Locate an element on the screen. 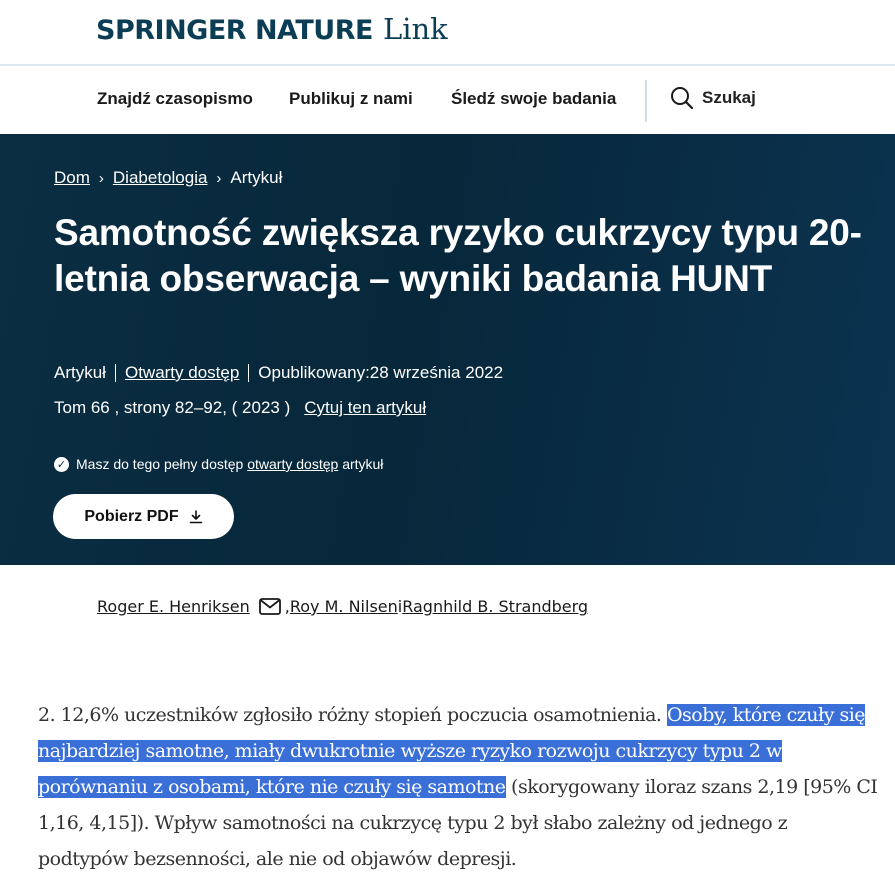 The width and height of the screenshot is (895, 876). open-access-link: Otwarty dostęp is located at coordinates (182, 373).